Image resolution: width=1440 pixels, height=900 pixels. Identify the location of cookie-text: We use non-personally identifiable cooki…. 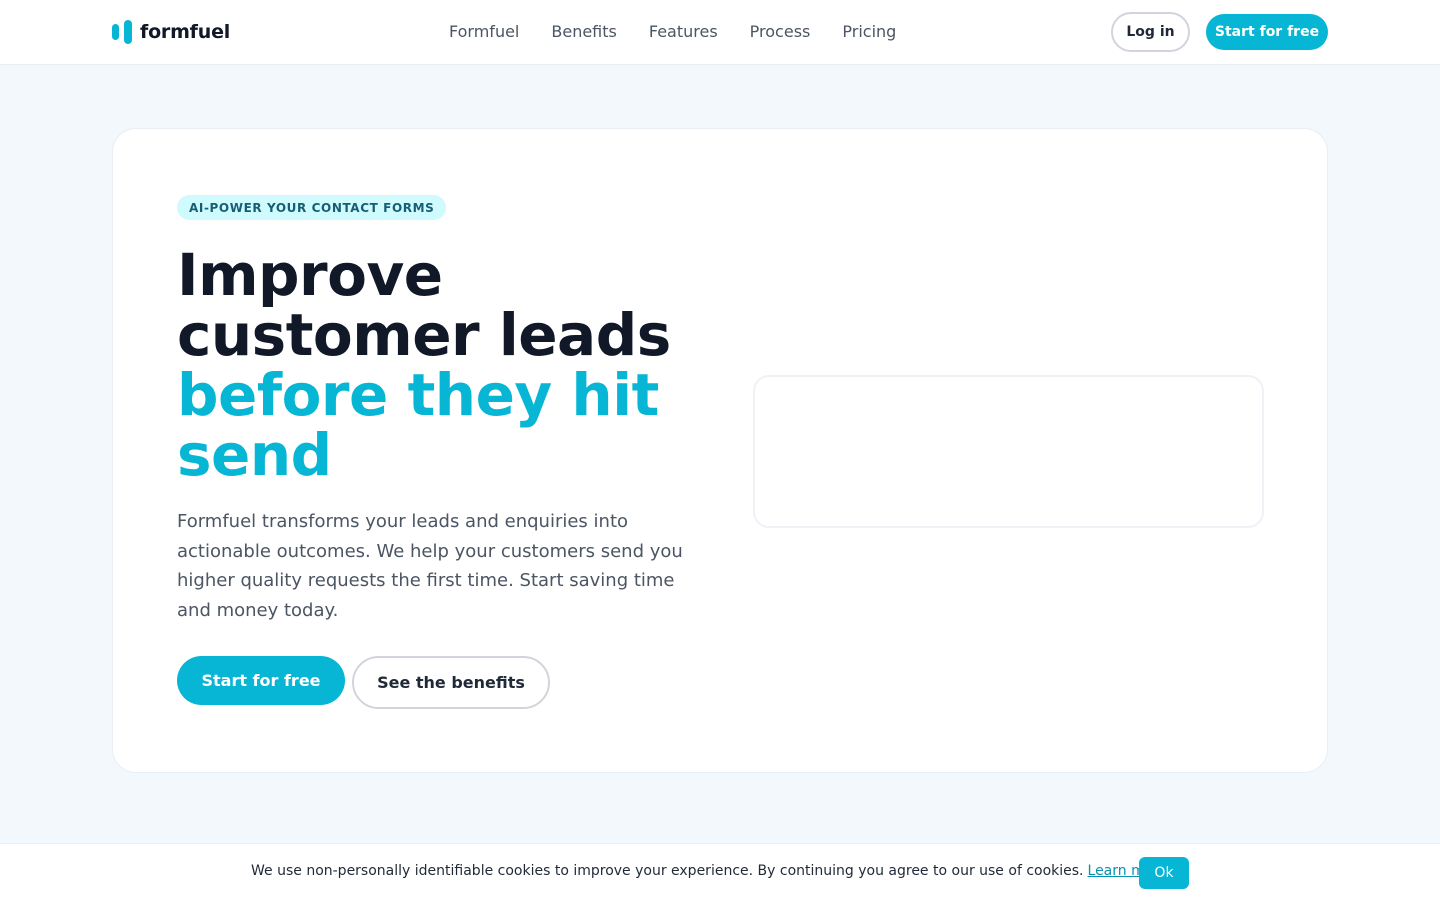
(667, 871).